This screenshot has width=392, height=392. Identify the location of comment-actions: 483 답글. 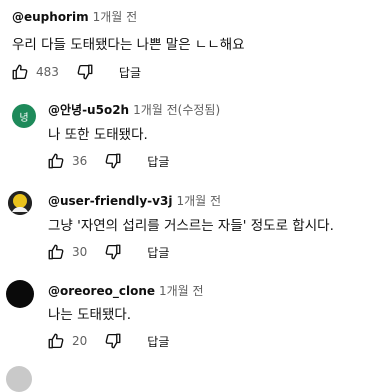
(75, 72).